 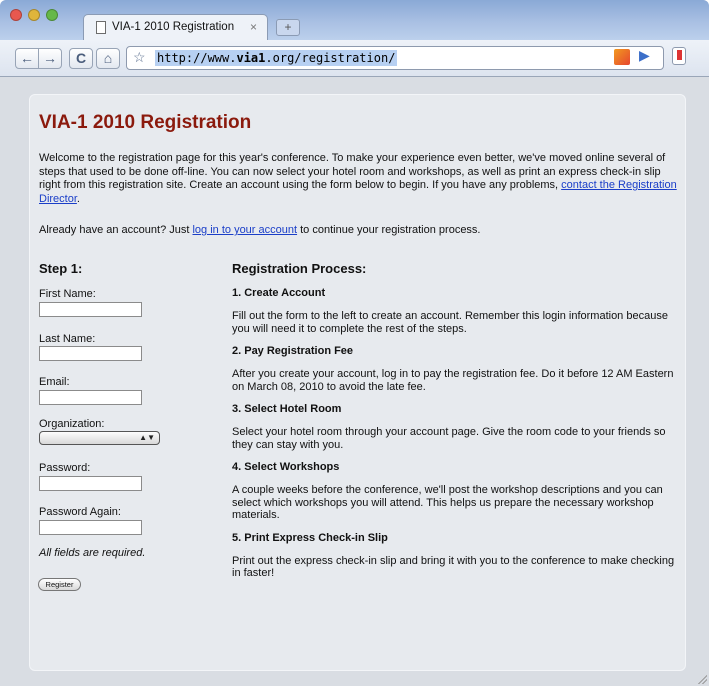 I want to click on step-3-title: 3. Select Hotel Room, so click(x=287, y=409).